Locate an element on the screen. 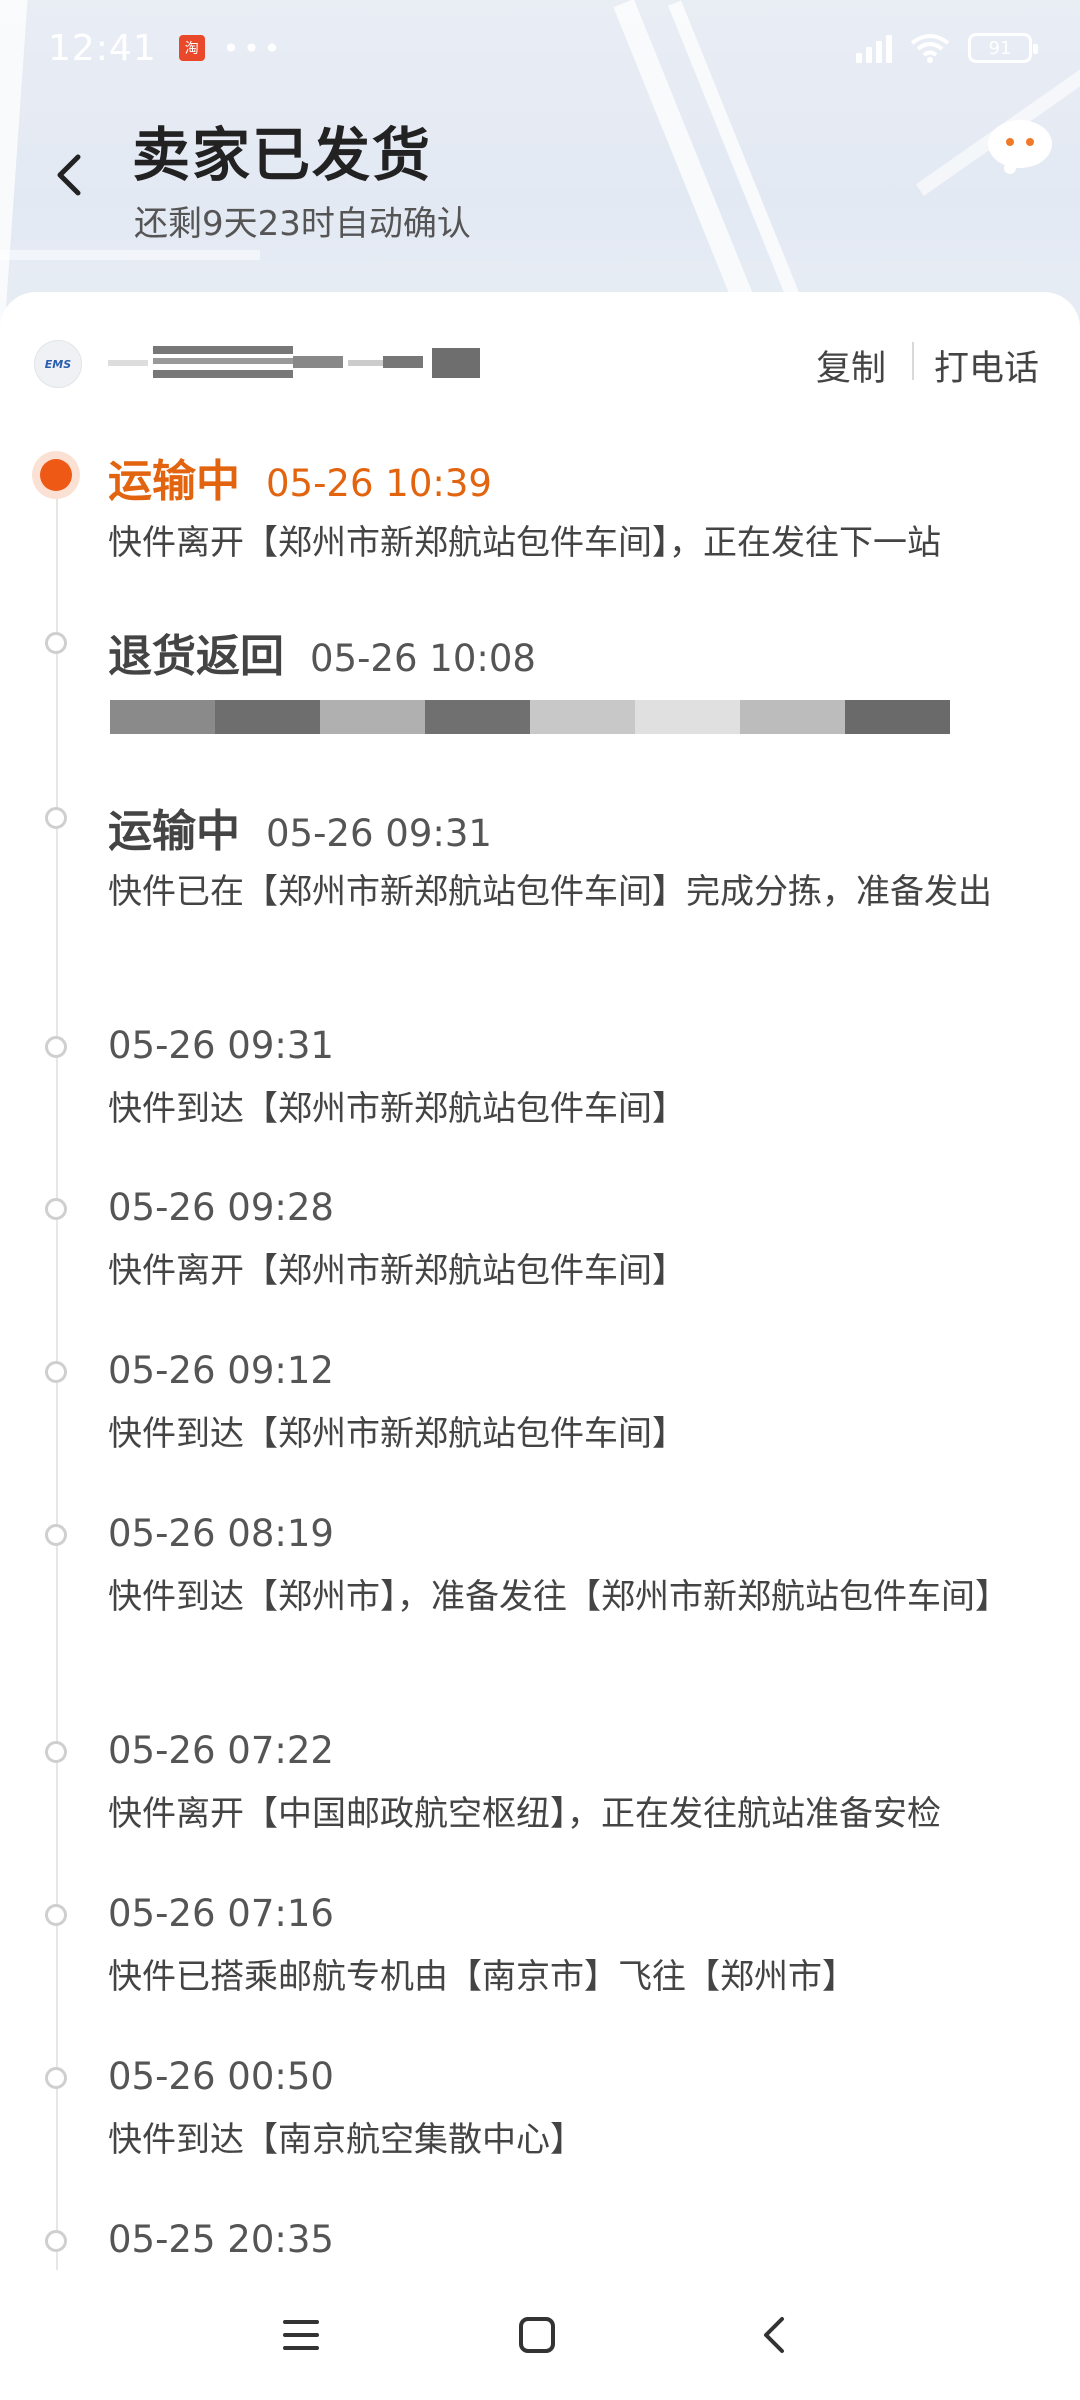 The height and width of the screenshot is (2400, 1080). event-description: 快件已在【郑州市新郑航站包件车间】完成分拣，准备发出 is located at coordinates (550, 892).